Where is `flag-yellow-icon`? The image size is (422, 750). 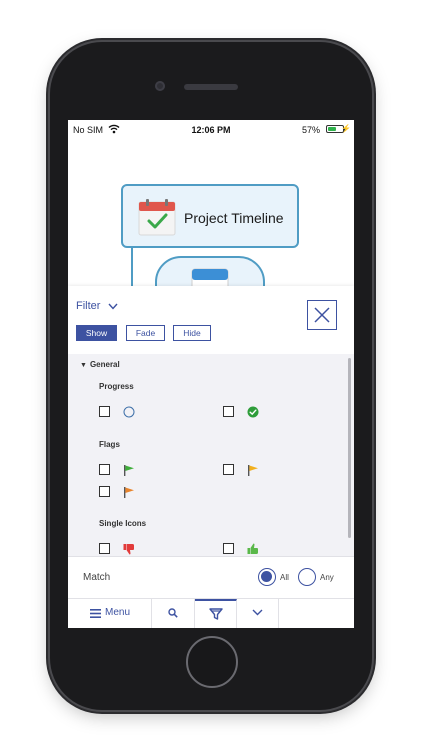
flag-yellow-icon is located at coordinates (253, 470).